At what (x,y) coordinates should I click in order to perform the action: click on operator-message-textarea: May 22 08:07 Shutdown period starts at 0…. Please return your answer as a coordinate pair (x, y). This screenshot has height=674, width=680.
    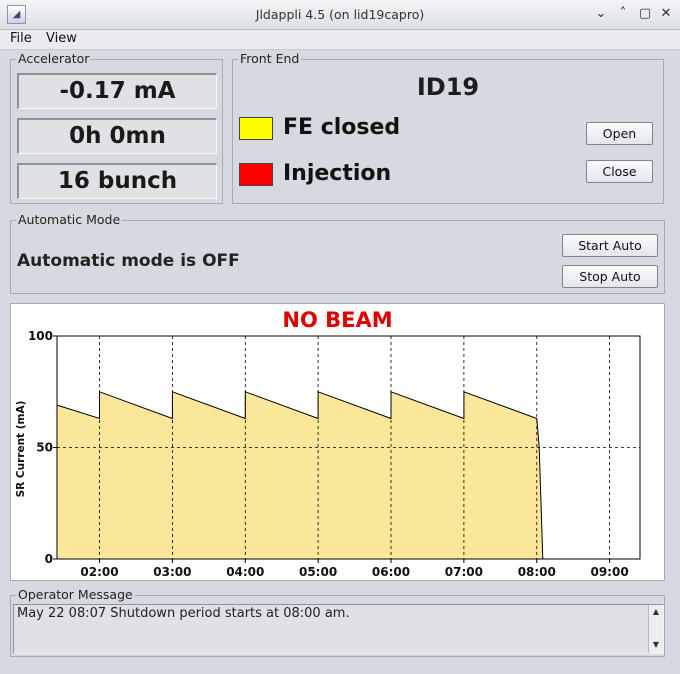
    Looking at the image, I should click on (338, 629).